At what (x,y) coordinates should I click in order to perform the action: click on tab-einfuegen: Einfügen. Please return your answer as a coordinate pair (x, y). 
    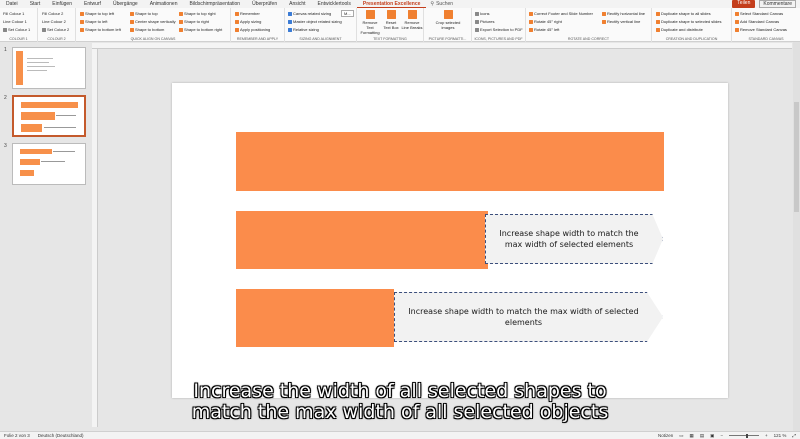
    Looking at the image, I should click on (62, 4).